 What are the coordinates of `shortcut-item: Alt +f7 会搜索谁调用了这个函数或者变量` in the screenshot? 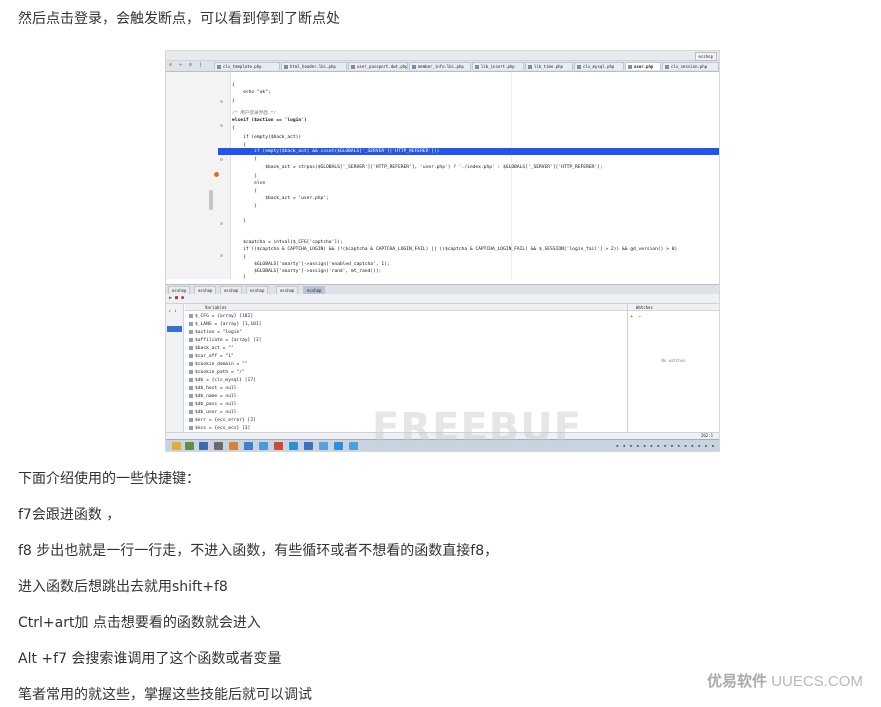 It's located at (150, 659).